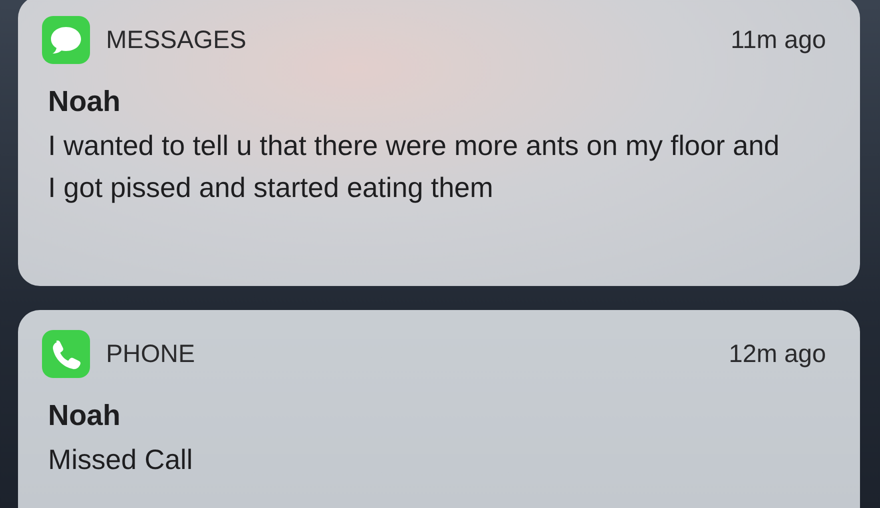 Image resolution: width=880 pixels, height=508 pixels. Describe the element at coordinates (777, 354) in the screenshot. I see `notification-time: 12m ago` at that location.